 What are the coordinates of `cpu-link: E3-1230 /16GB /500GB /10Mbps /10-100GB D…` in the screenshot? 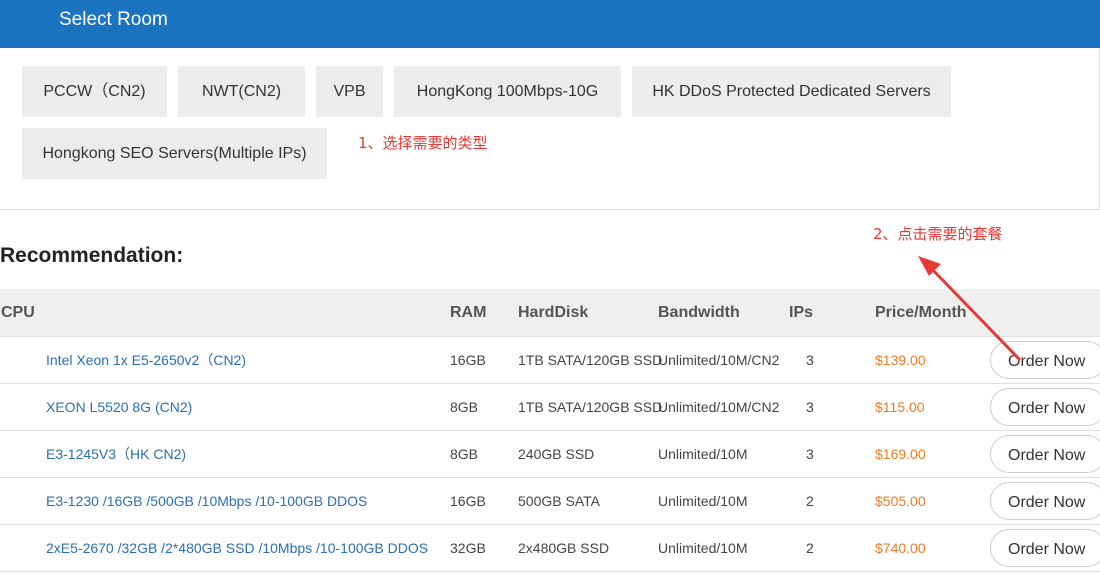 It's located at (206, 501).